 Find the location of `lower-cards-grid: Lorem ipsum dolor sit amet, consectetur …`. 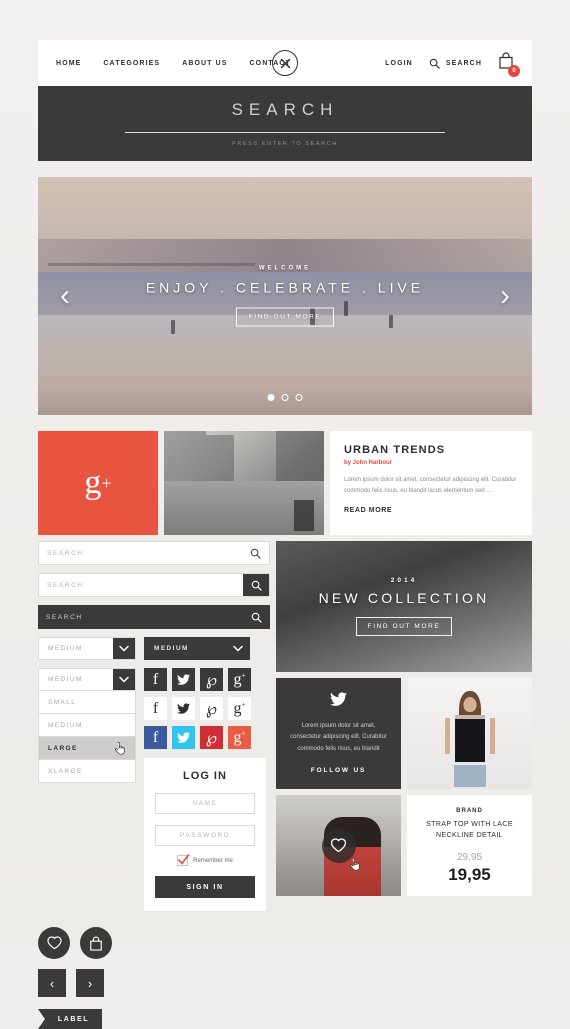

lower-cards-grid: Lorem ipsum dolor sit amet, consectetur … is located at coordinates (404, 787).